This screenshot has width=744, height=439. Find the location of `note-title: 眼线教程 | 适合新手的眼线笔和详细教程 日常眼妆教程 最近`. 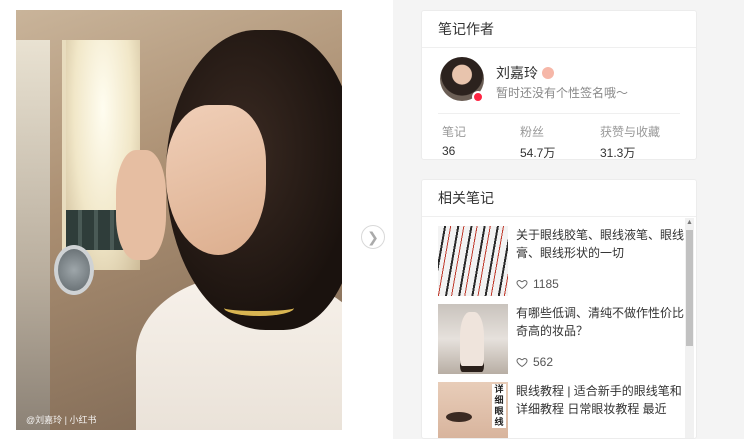

note-title: 眼线教程 | 适合新手的眼线笔和详细教程 日常眼妆教程 最近 is located at coordinates (600, 400).